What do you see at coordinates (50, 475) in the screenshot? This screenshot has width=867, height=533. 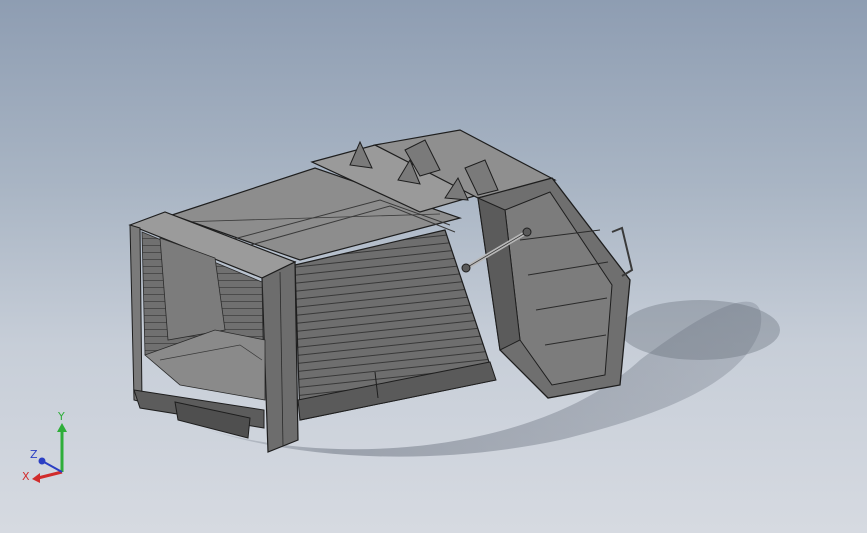 I see `x-axis-line` at bounding box center [50, 475].